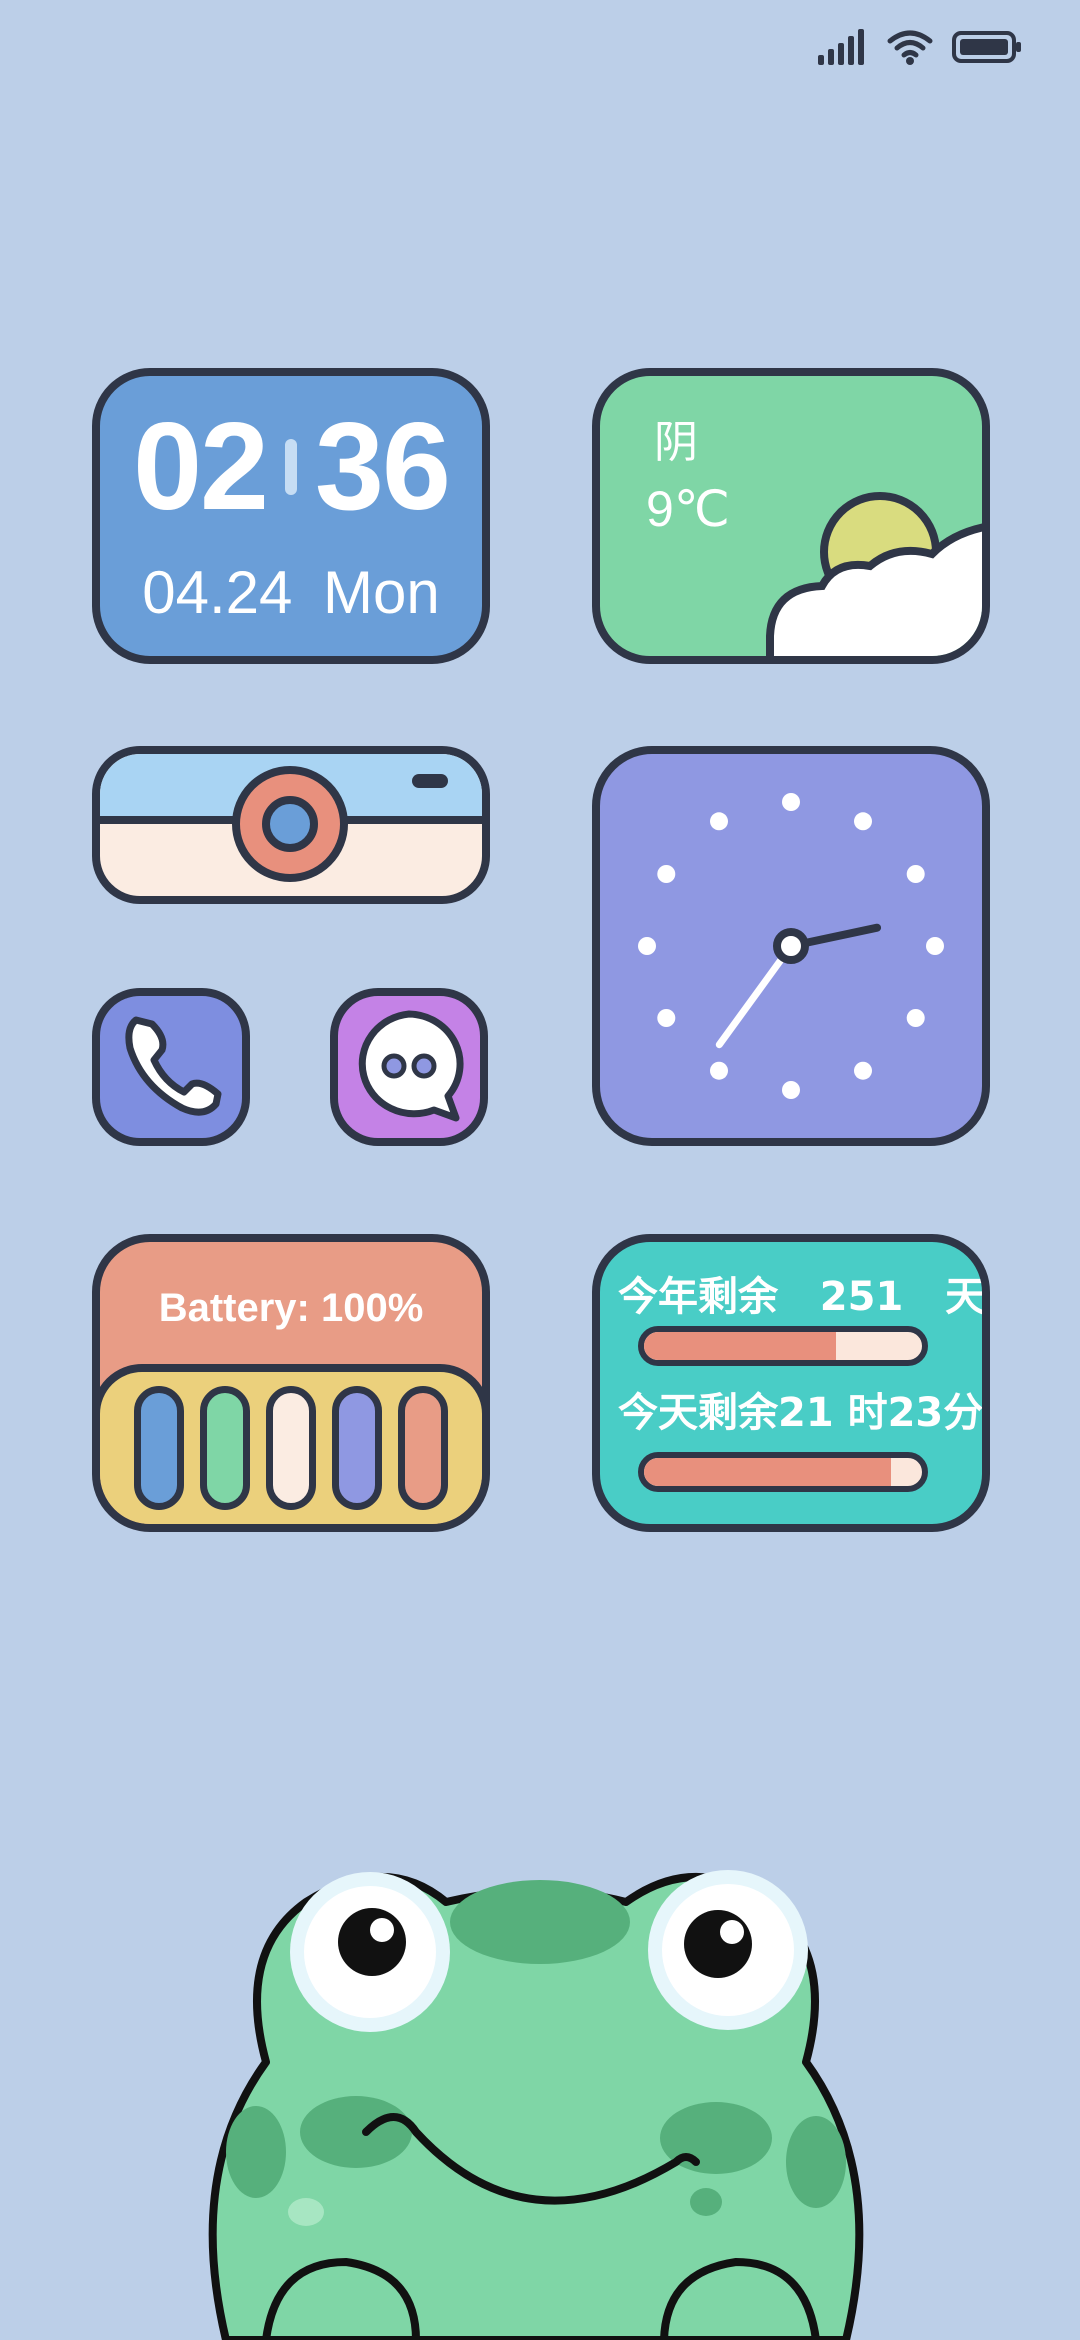 The width and height of the screenshot is (1080, 2340). Describe the element at coordinates (381, 592) in the screenshot. I see `clock-weekday: Mon` at that location.